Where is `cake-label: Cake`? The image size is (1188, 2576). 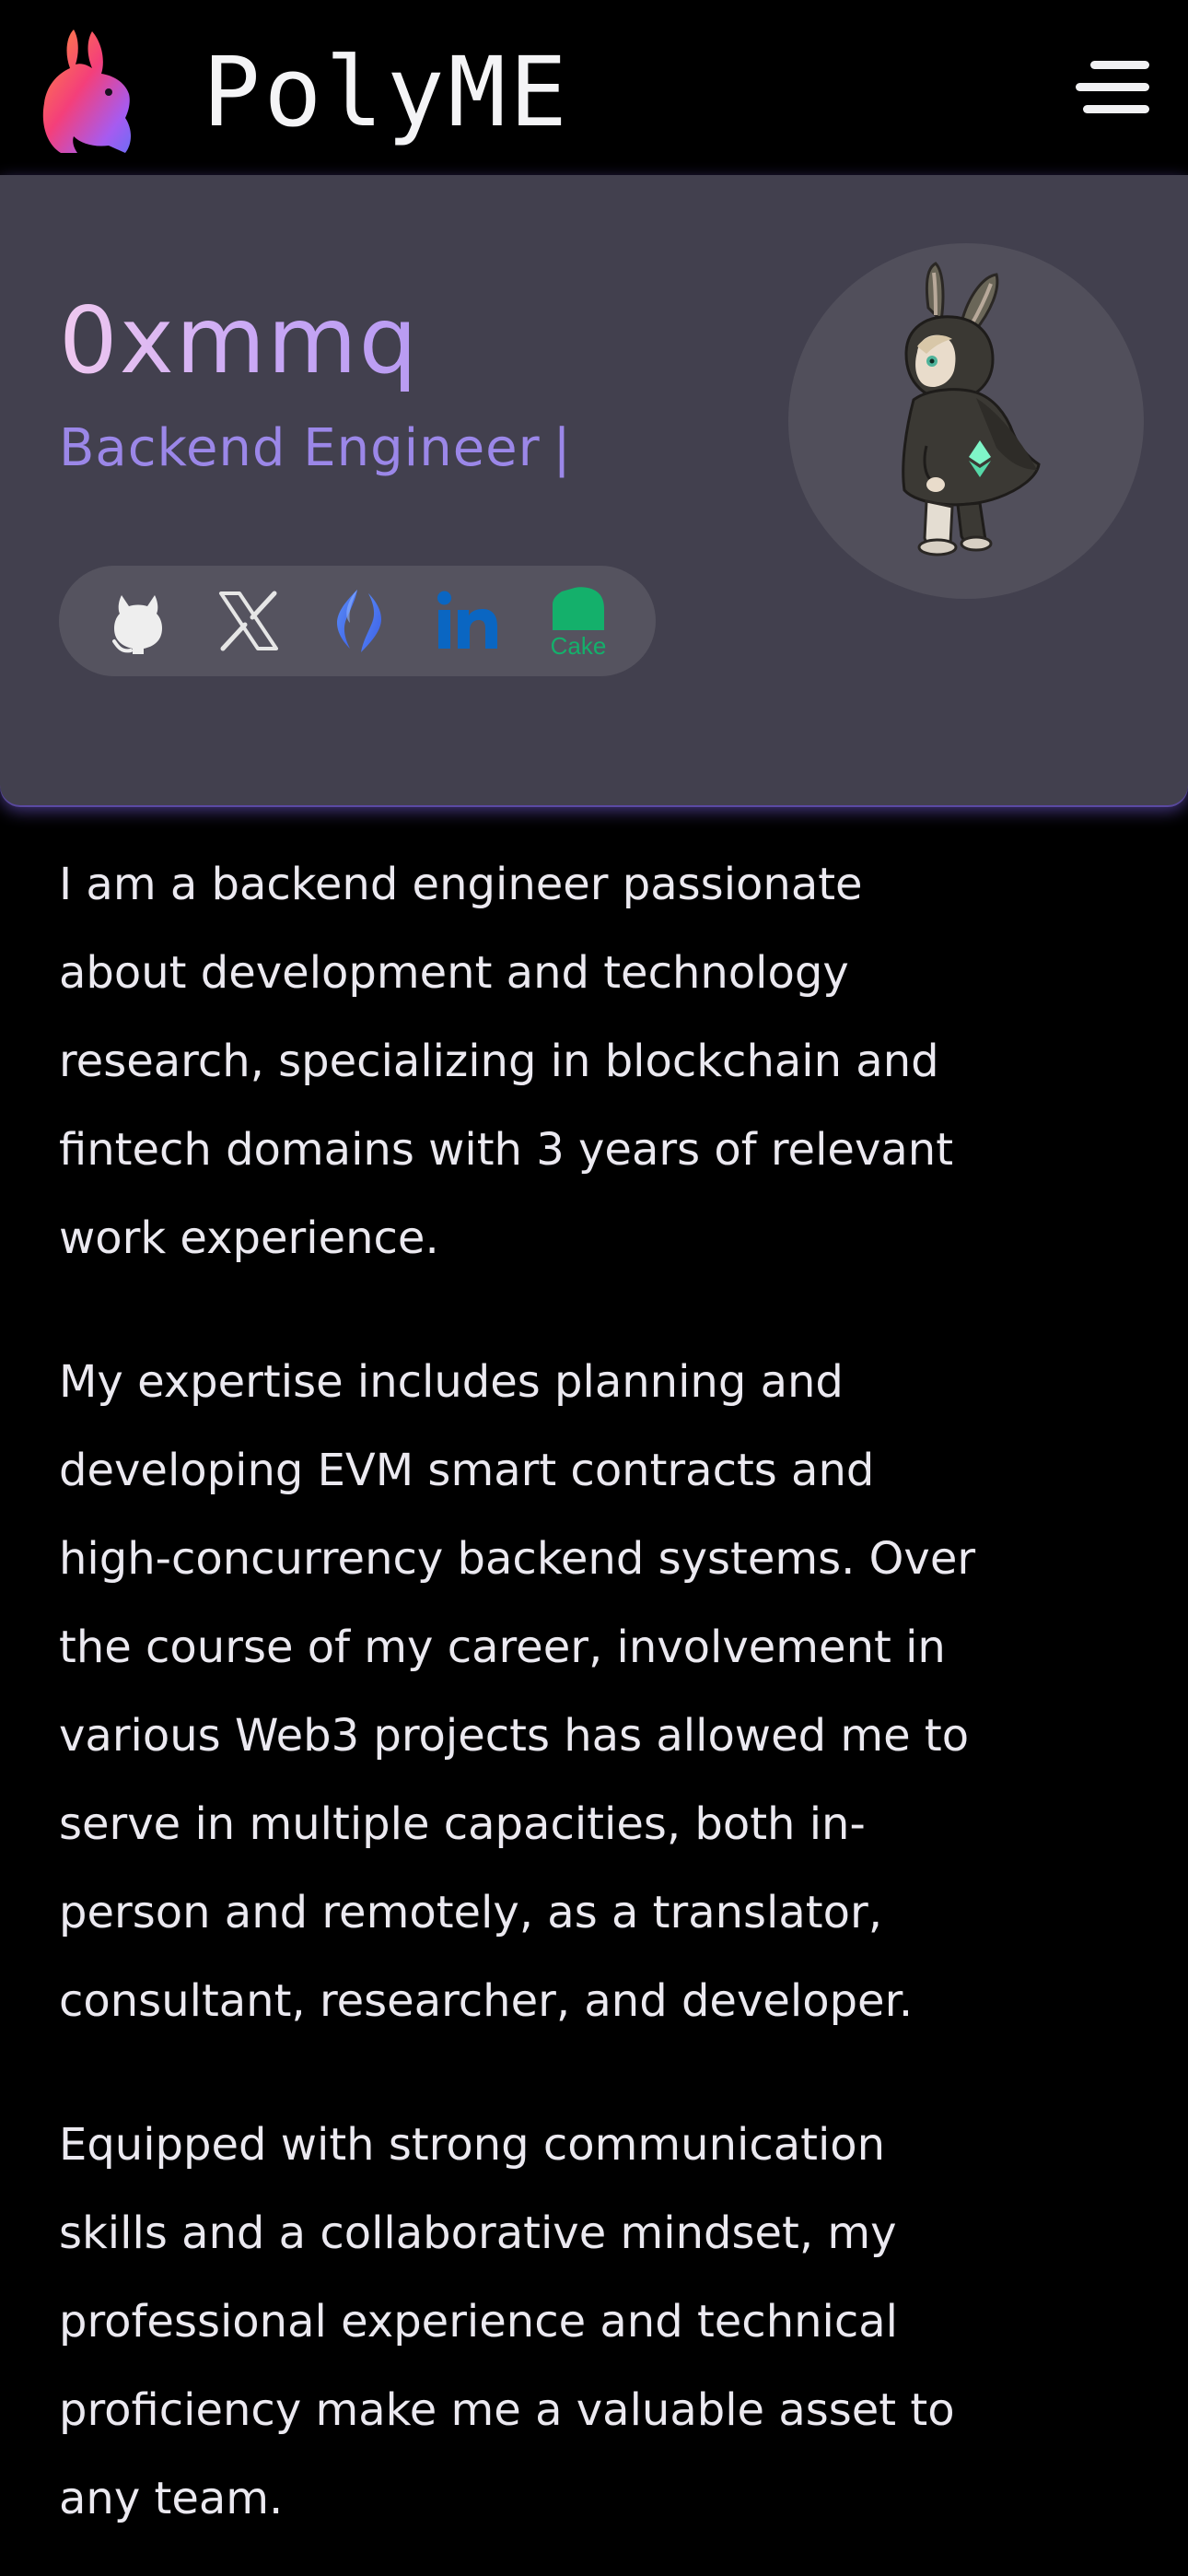
cake-label: Cake is located at coordinates (578, 646).